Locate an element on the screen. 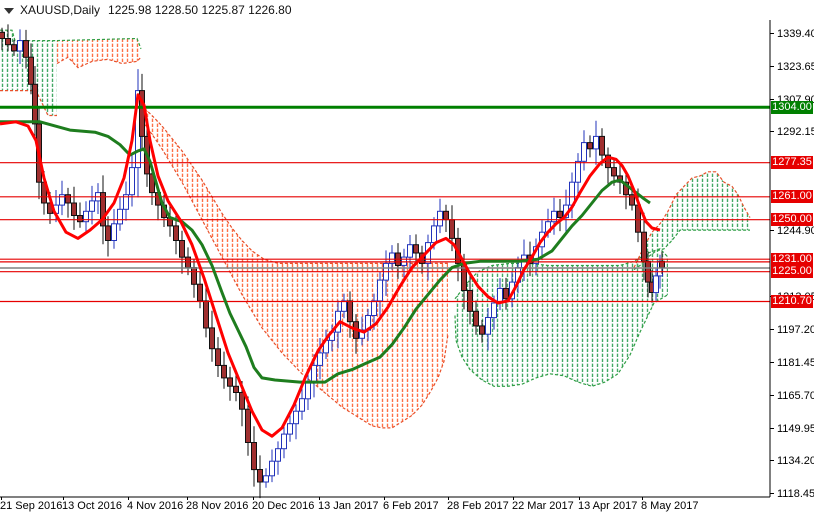 Image resolution: width=814 pixels, height=514 pixels. price-tick-1181.45: 1181.45 is located at coordinates (792, 362).